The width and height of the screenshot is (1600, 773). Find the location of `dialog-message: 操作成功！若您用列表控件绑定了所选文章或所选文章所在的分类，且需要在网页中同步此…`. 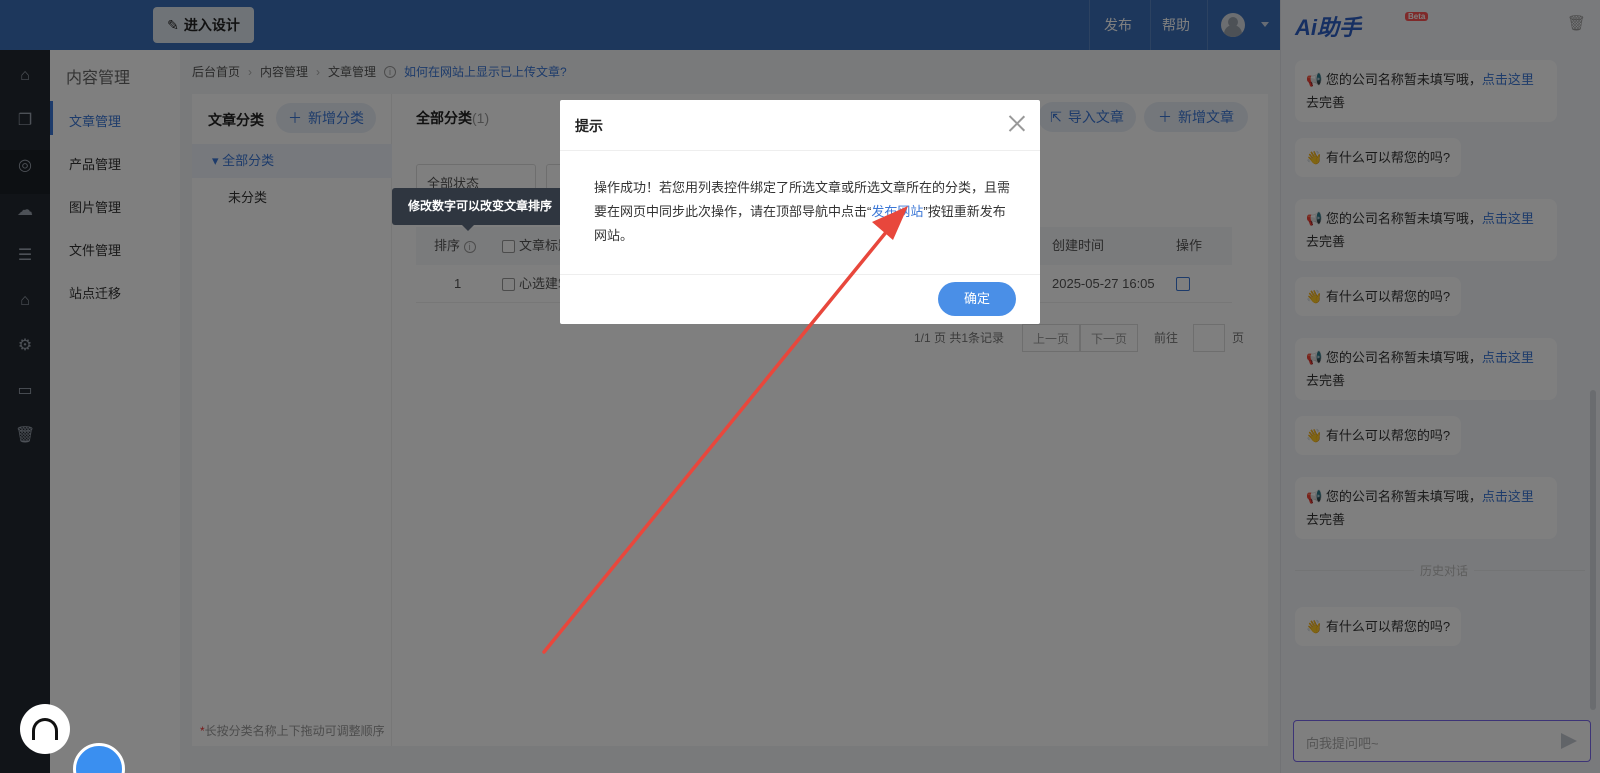

dialog-message: 操作成功！若您用列表控件绑定了所选文章或所选文章所在的分类，且需要在网页中同步此… is located at coordinates (804, 212).